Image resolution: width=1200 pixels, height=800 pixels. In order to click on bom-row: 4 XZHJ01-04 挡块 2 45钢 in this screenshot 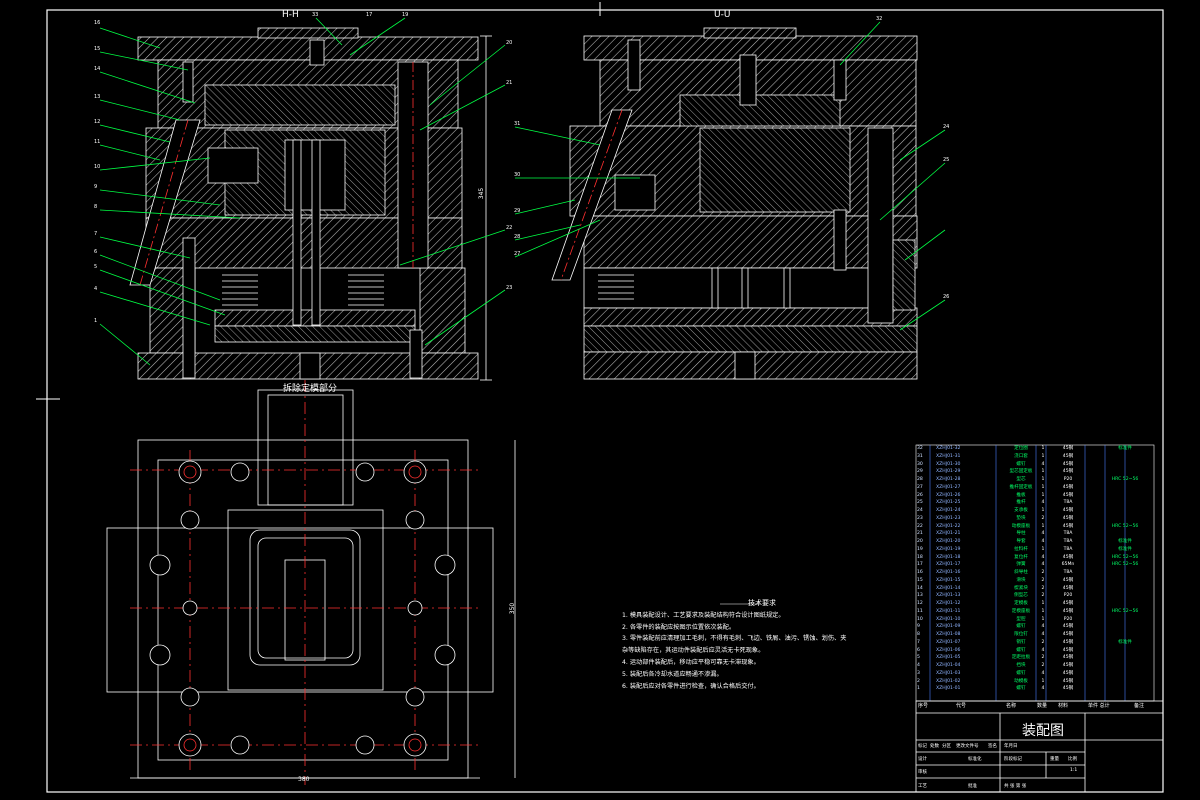, I will do `click(1035, 666)`.